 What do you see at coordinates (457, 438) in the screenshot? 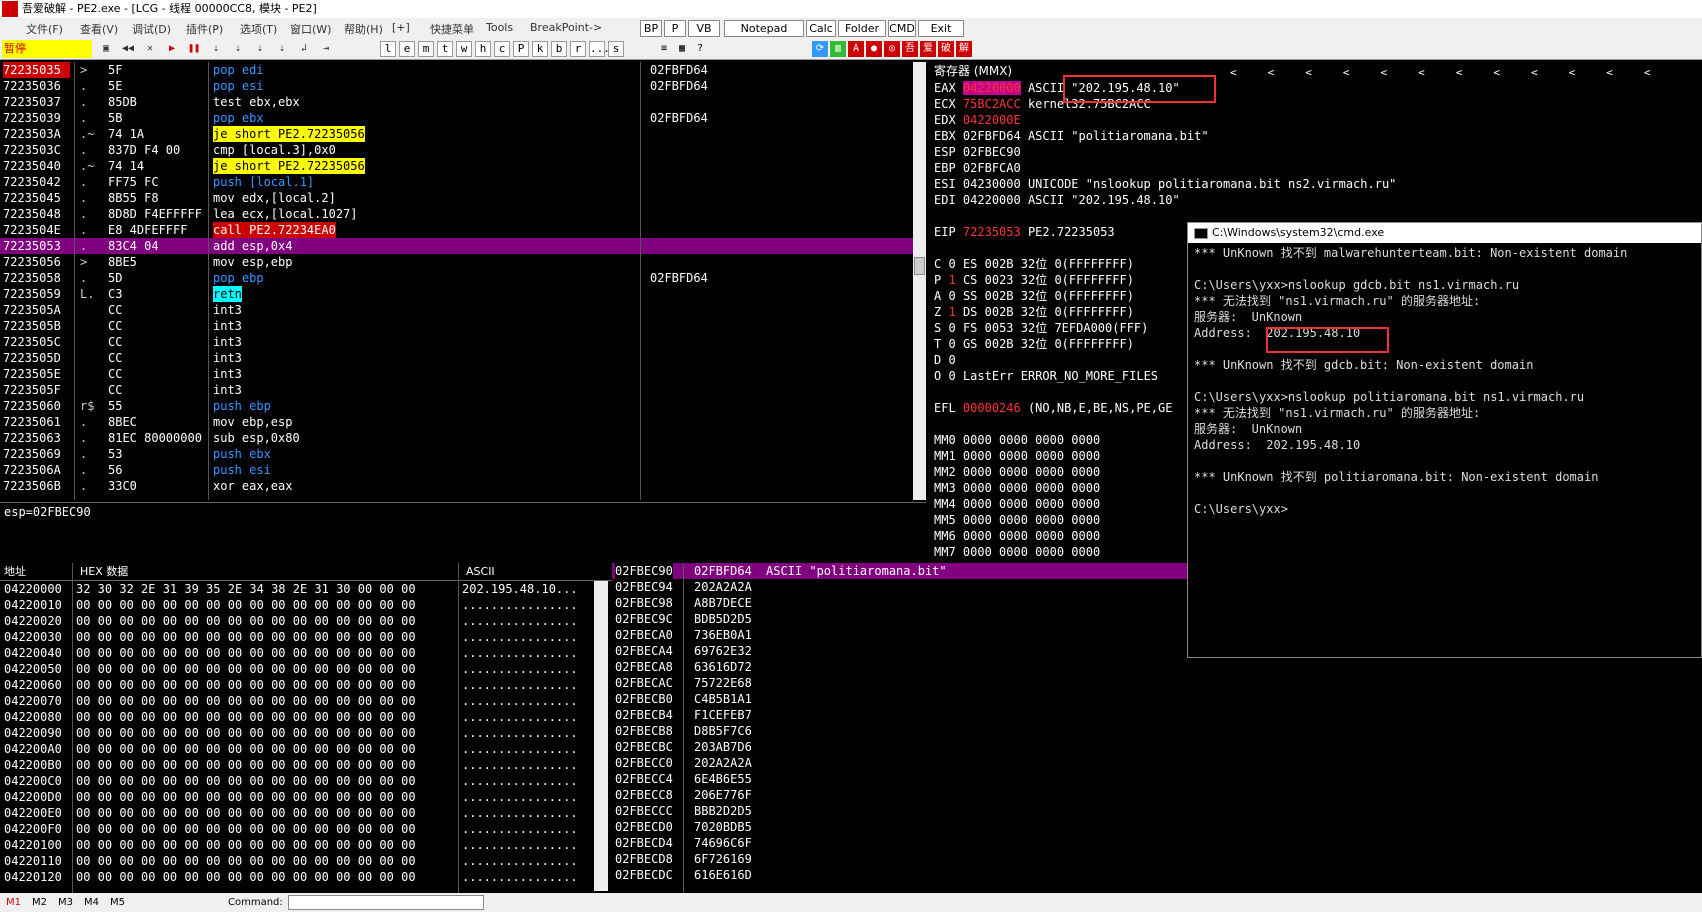
I see `disasm-row: 72235063. 81EC 80000000 sub esp,0x80` at bounding box center [457, 438].